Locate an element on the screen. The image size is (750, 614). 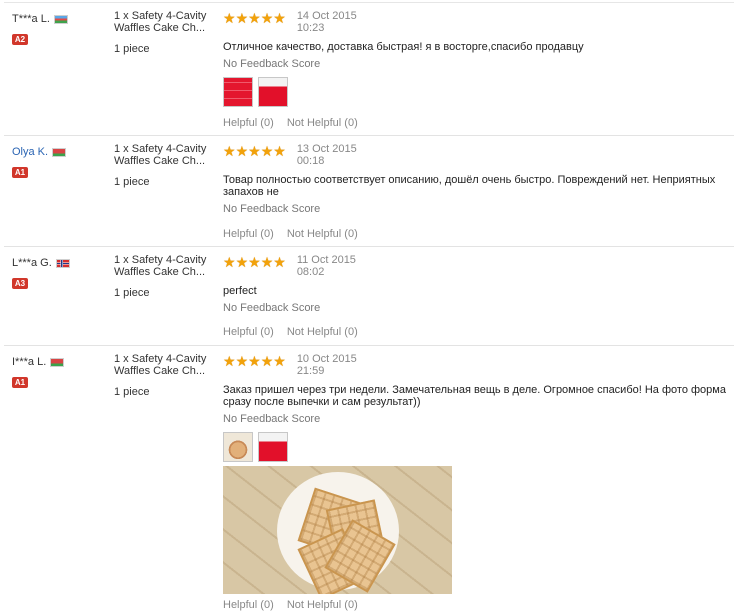
review-date: 10 Oct 2015 21:59 is located at coordinates (326, 365).